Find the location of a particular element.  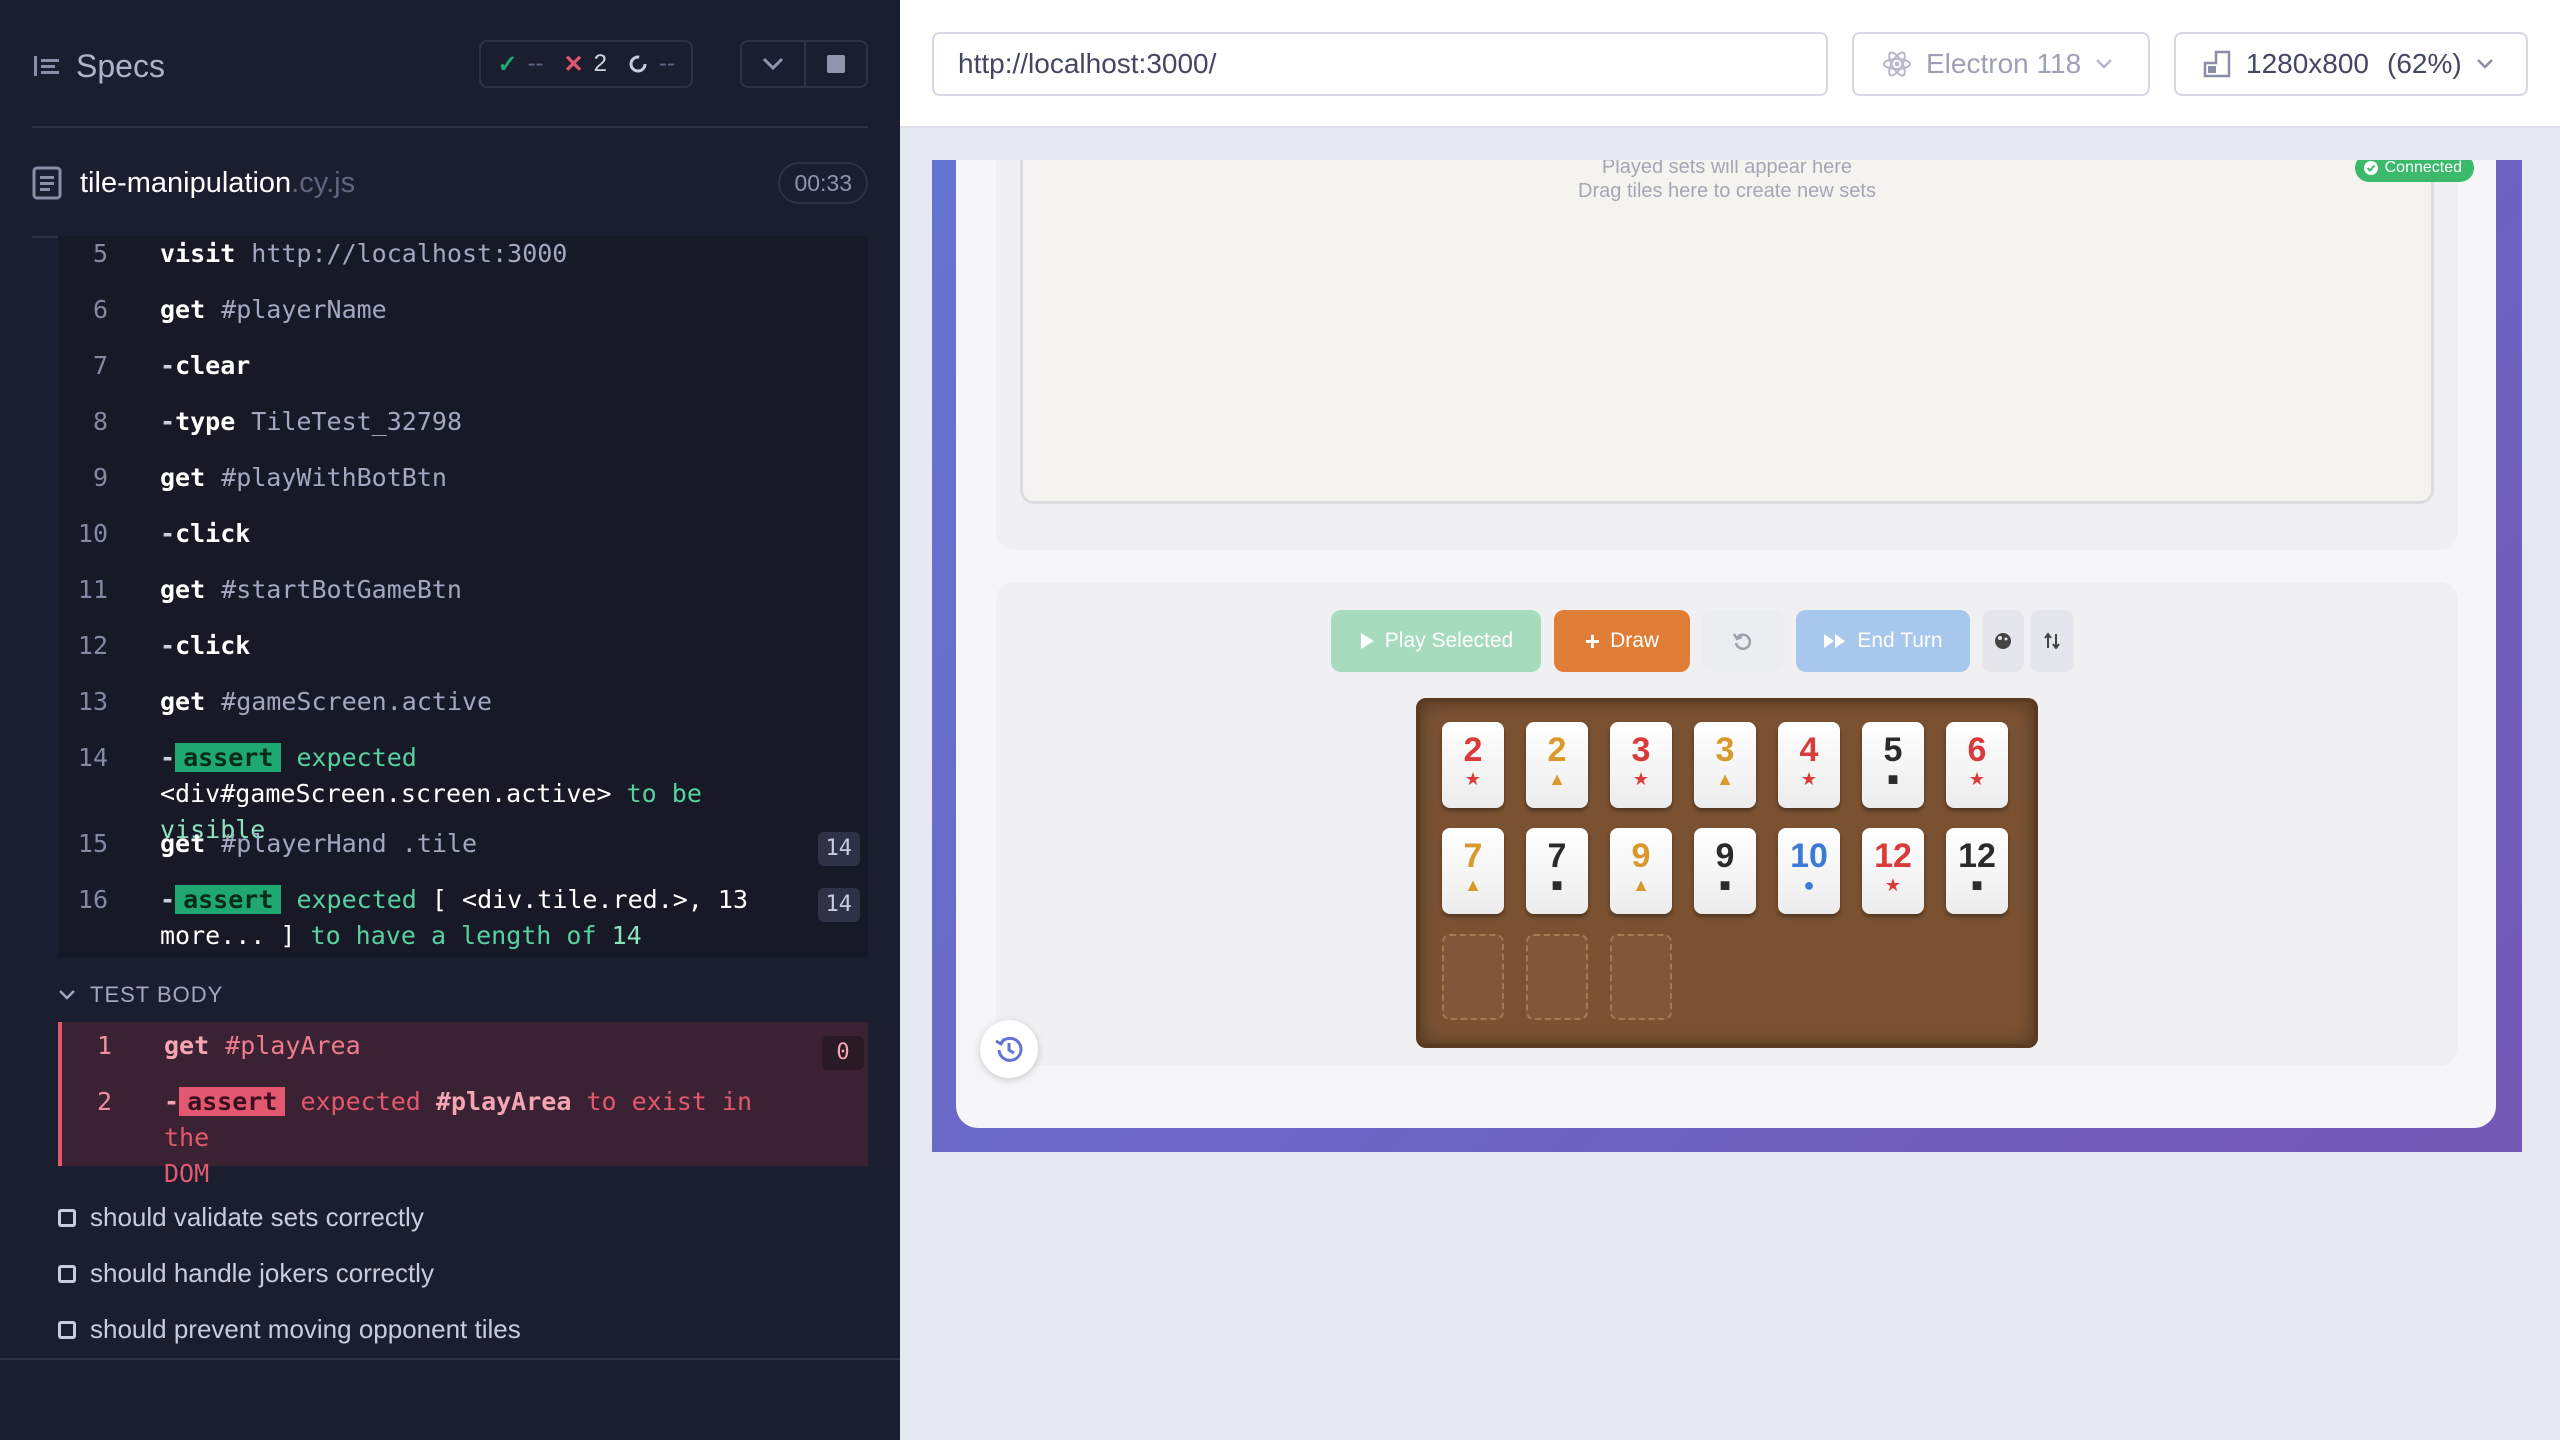

pending-stat: -- is located at coordinates (651, 64).